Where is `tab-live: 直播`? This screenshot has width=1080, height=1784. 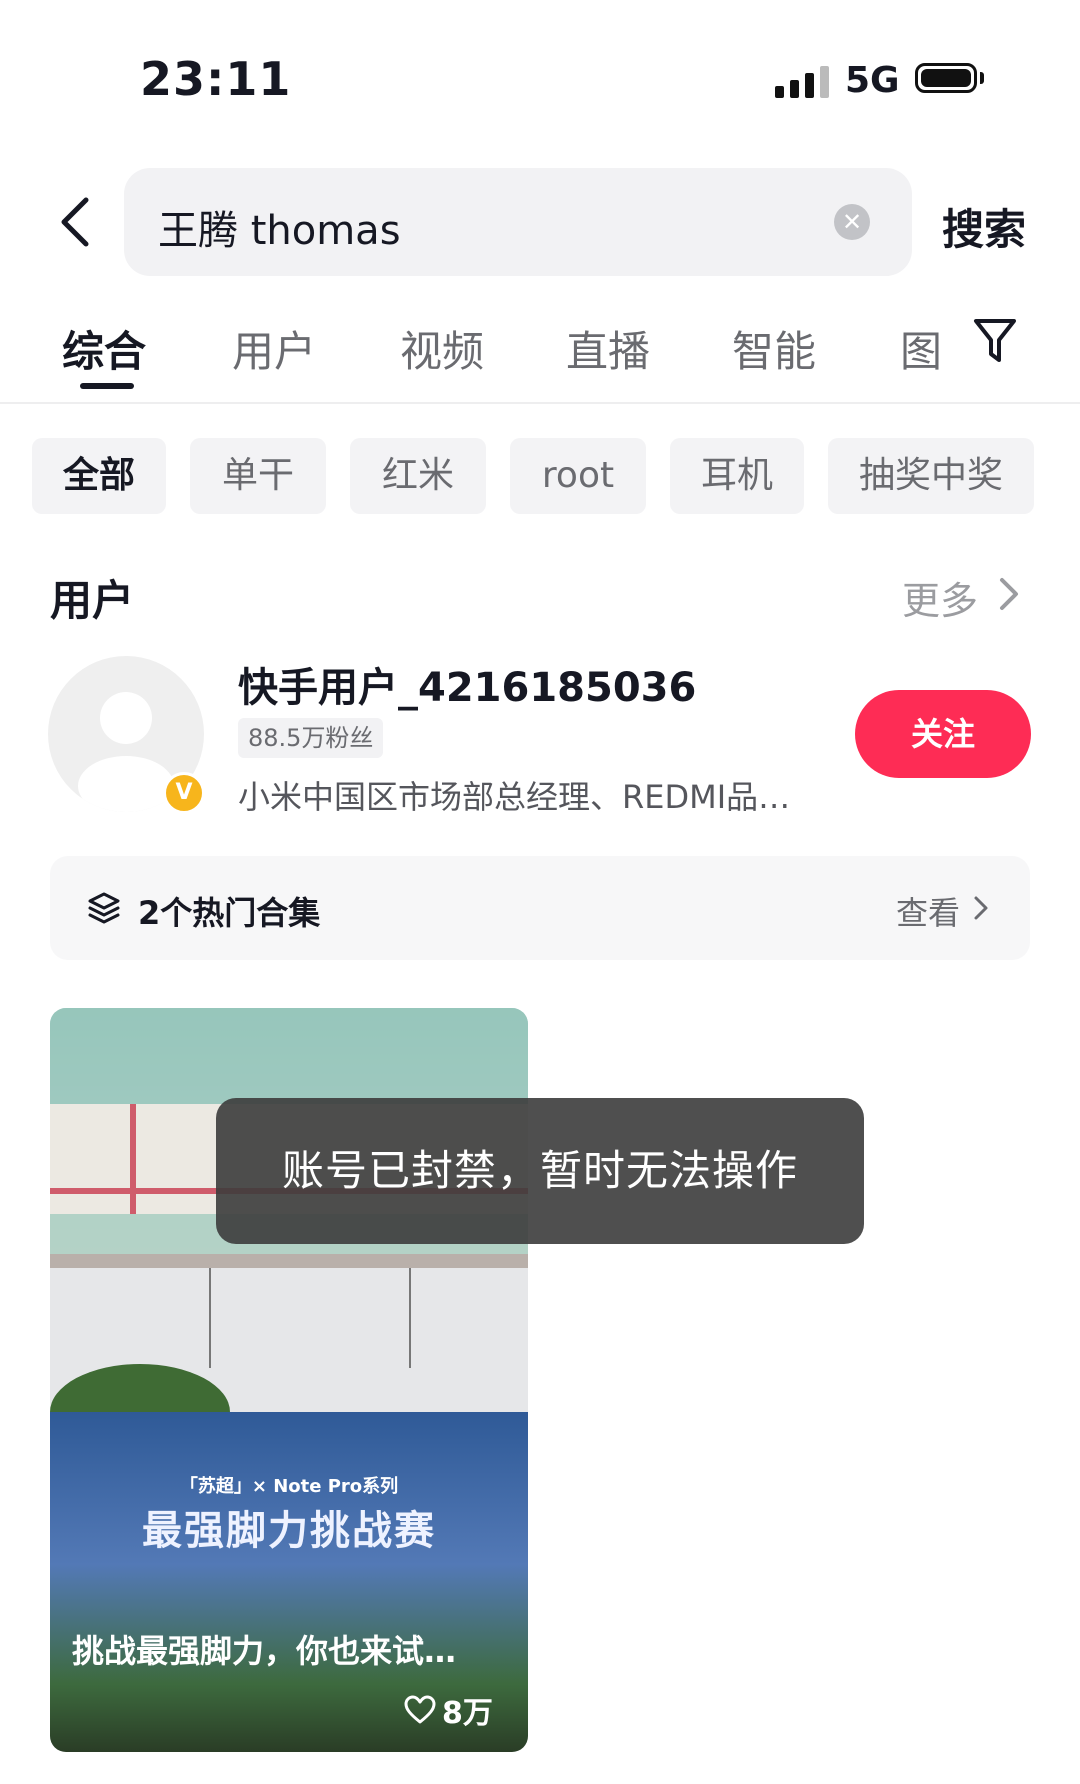 tab-live: 直播 is located at coordinates (608, 348).